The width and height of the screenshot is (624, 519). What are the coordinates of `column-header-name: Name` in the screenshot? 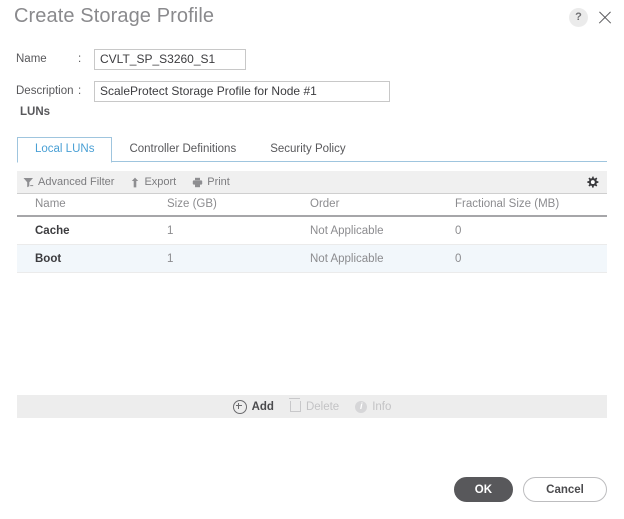 It's located at (50, 204).